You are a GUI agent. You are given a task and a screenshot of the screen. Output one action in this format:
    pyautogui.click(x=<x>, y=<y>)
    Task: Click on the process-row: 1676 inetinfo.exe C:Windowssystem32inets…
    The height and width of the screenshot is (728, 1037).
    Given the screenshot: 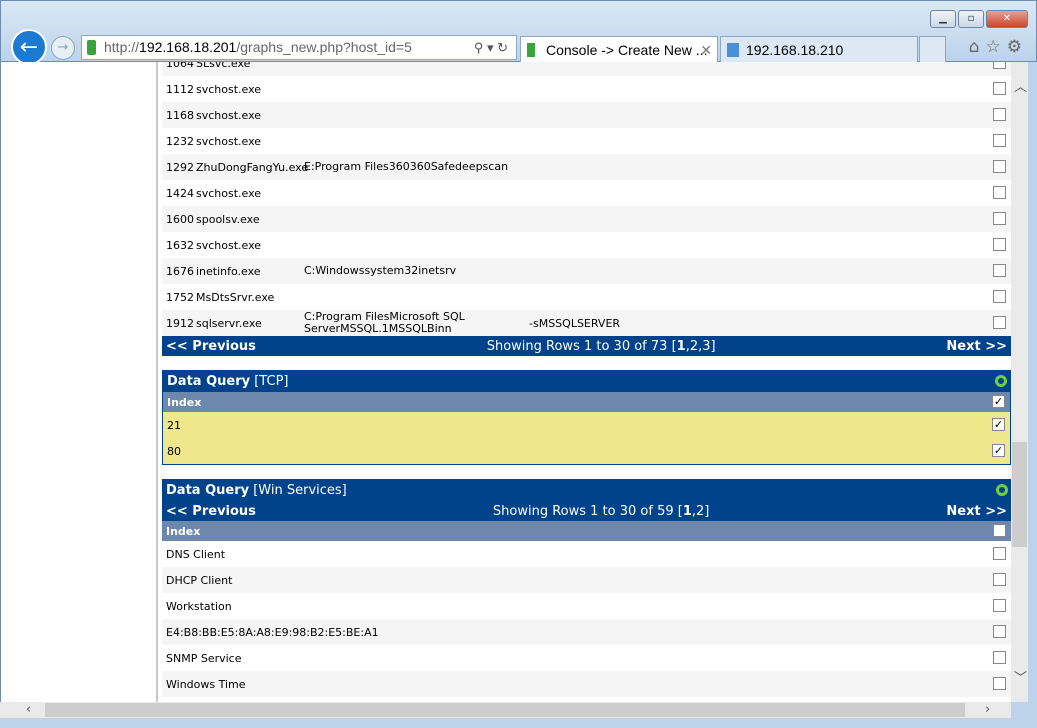 What is the action you would take?
    pyautogui.click(x=586, y=271)
    